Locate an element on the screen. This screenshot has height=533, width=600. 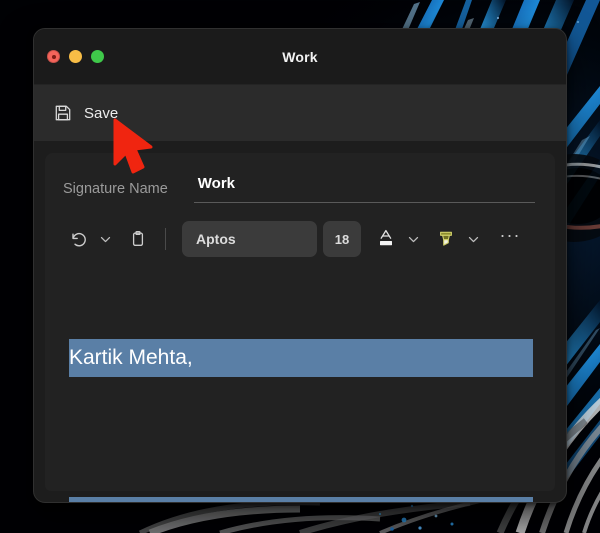
undo-button is located at coordinates (78, 239).